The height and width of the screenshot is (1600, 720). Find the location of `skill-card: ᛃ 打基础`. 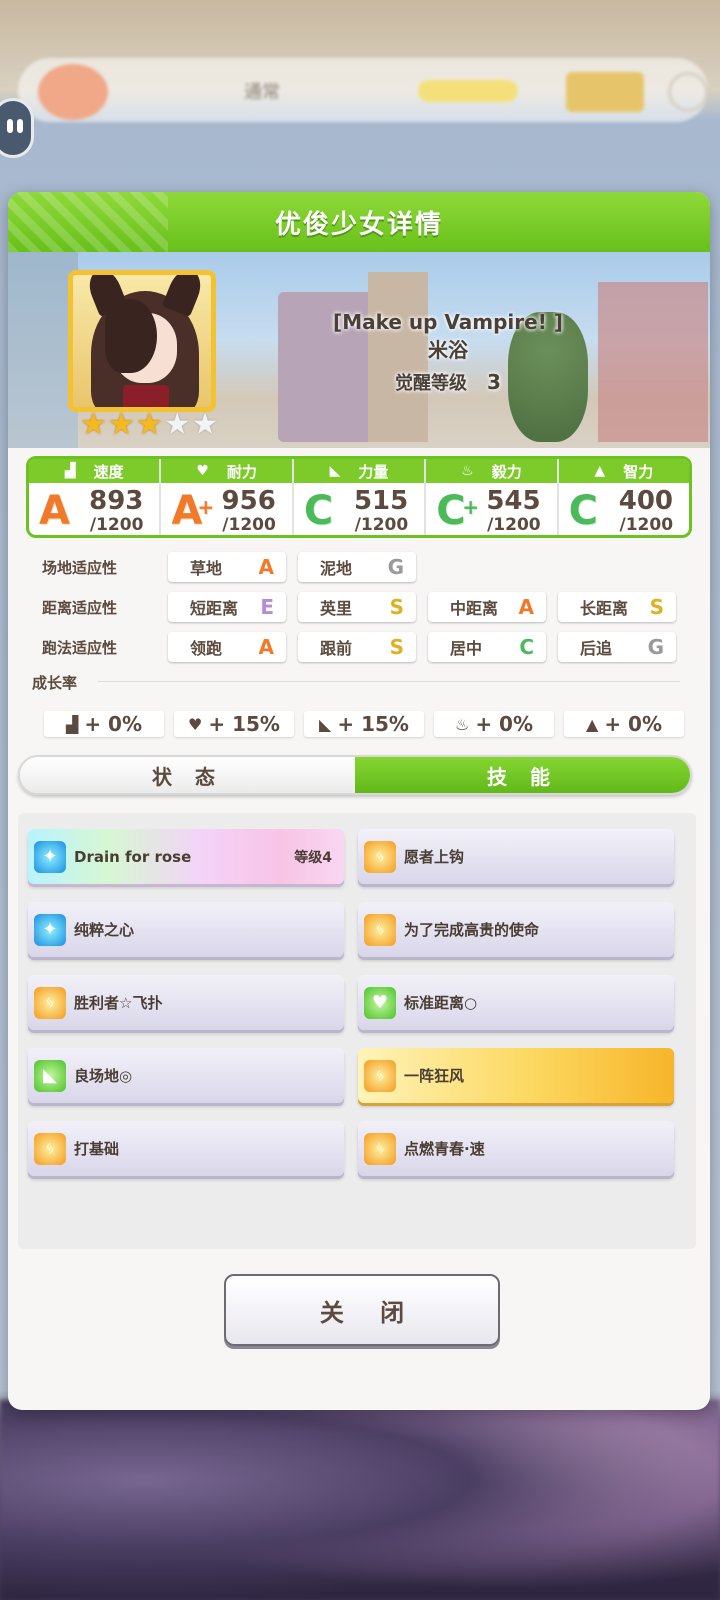

skill-card: ᛃ 打基础 is located at coordinates (186, 1148).